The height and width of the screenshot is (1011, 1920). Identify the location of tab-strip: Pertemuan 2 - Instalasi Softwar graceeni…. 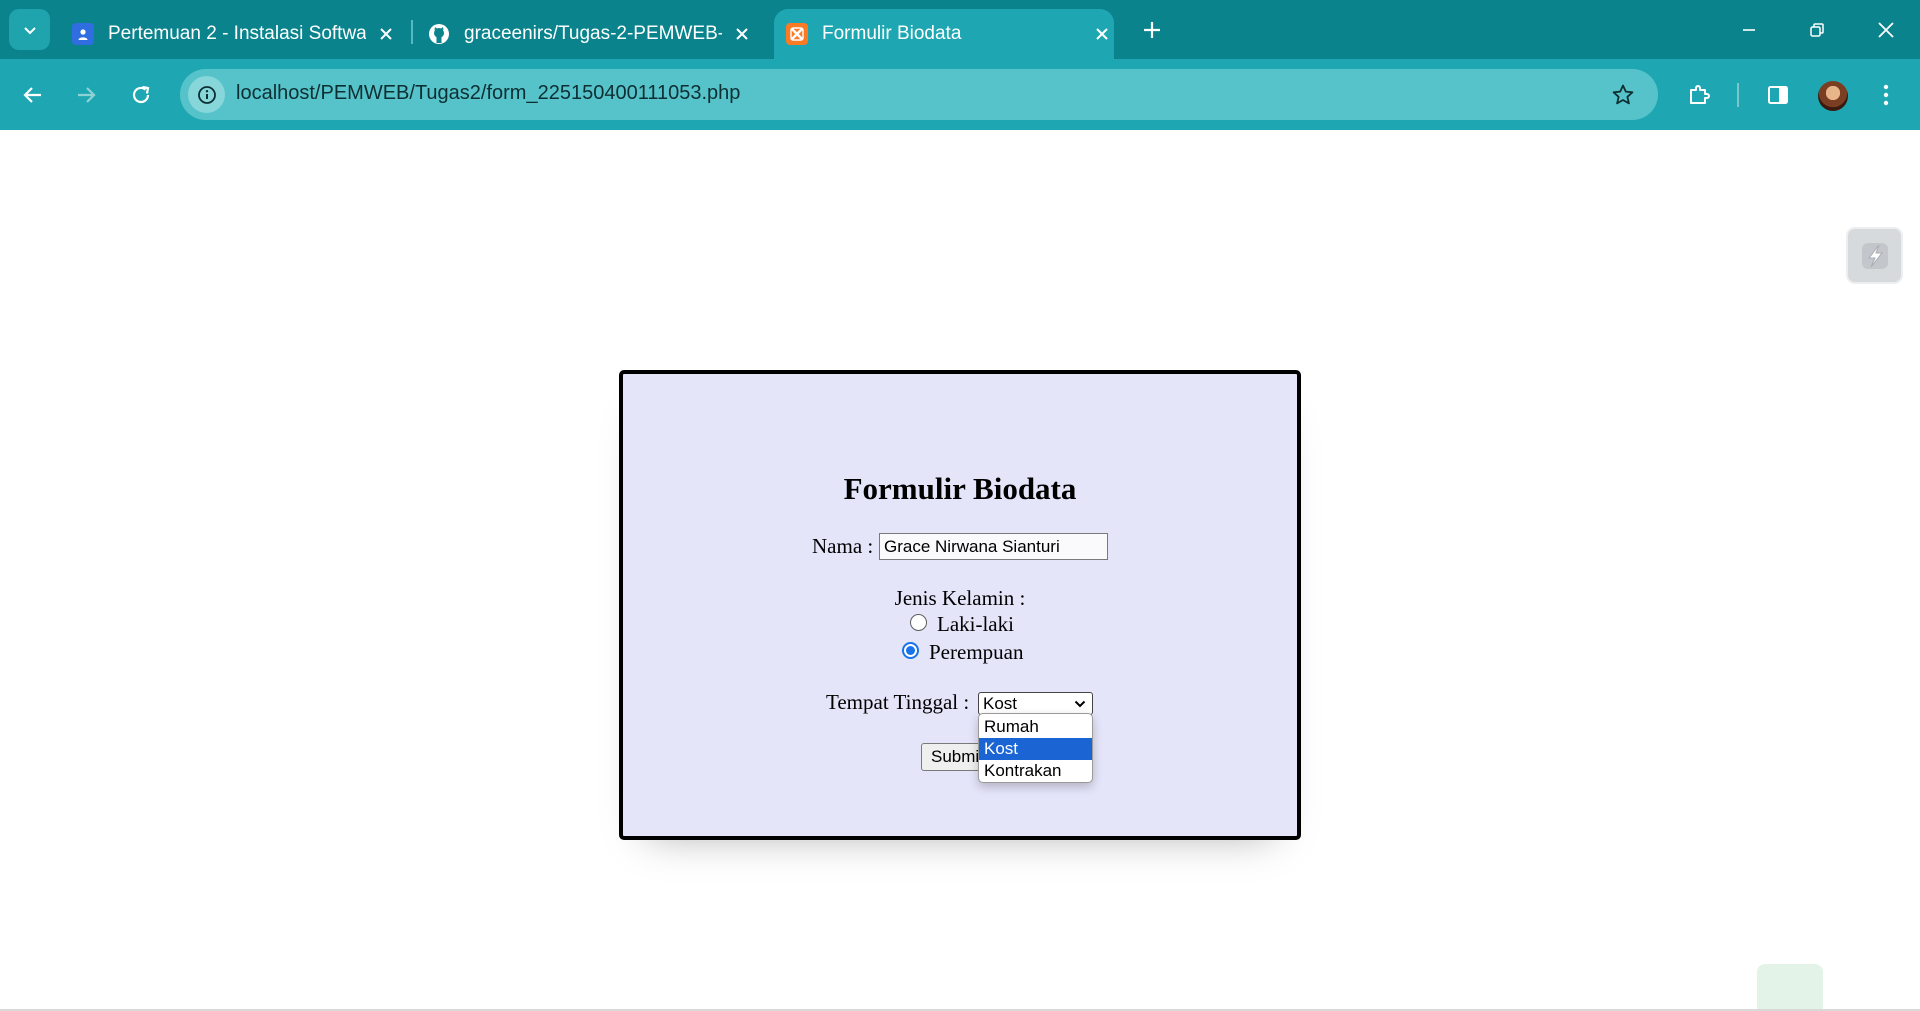
(960, 29).